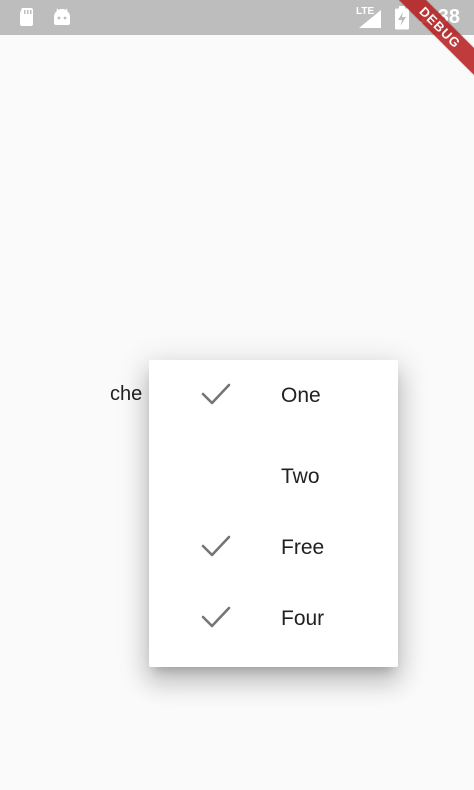 This screenshot has height=790, width=474. I want to click on menu-item-label: Four, so click(303, 618).